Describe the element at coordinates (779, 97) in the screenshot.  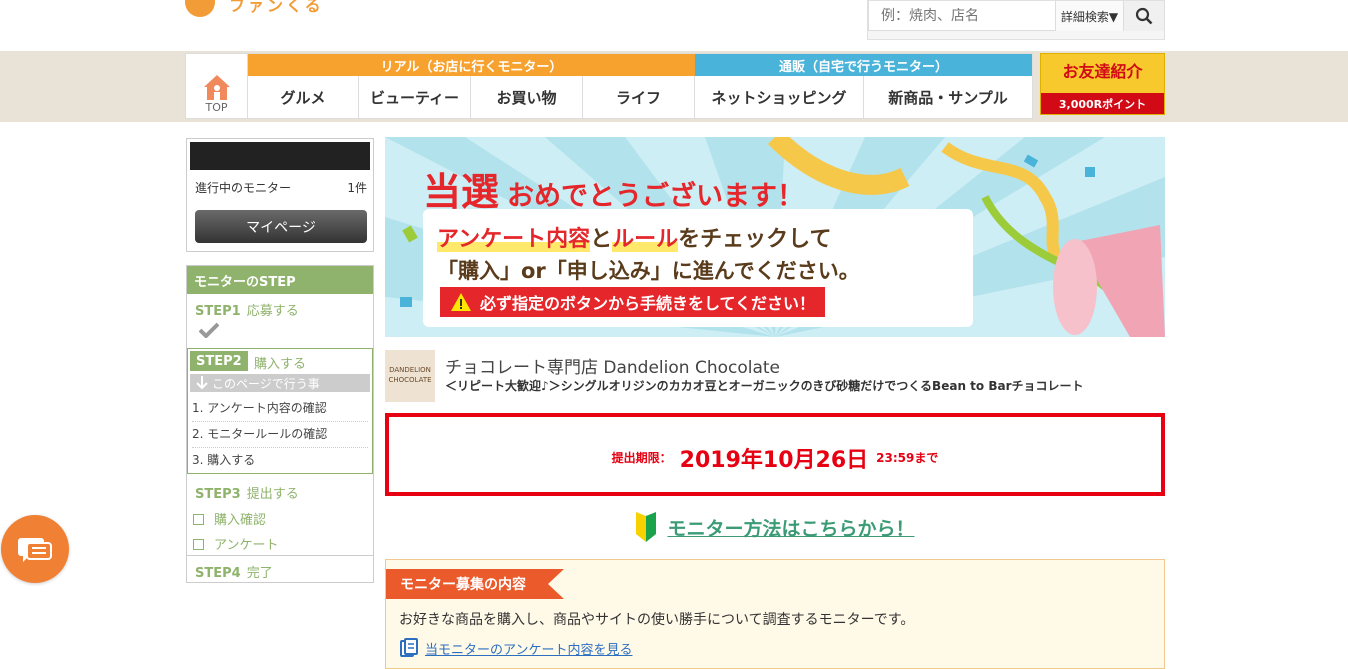
I see `nav-item-net-shopping: ネットショッピング` at that location.